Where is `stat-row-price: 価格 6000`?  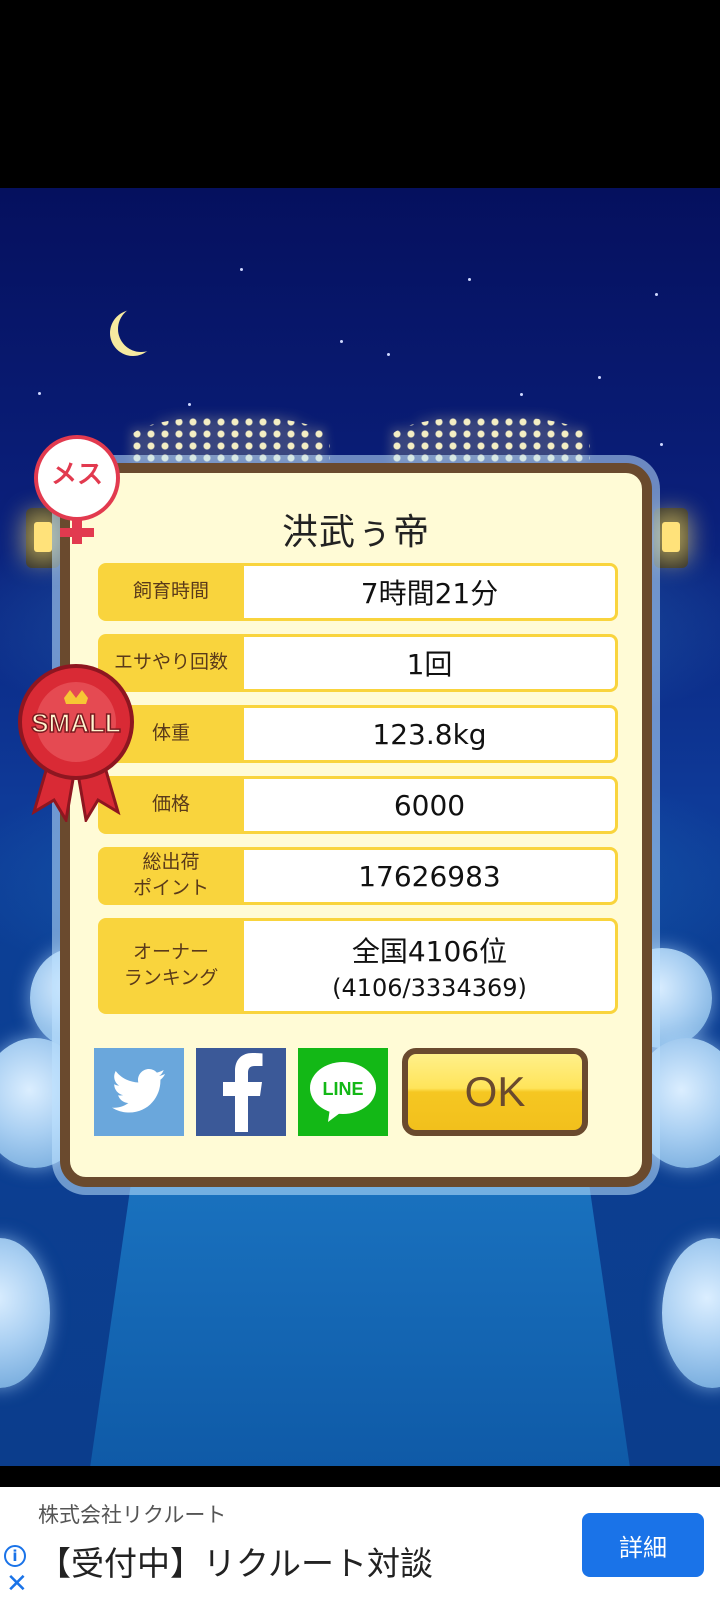
stat-row-price: 価格 6000 is located at coordinates (358, 805).